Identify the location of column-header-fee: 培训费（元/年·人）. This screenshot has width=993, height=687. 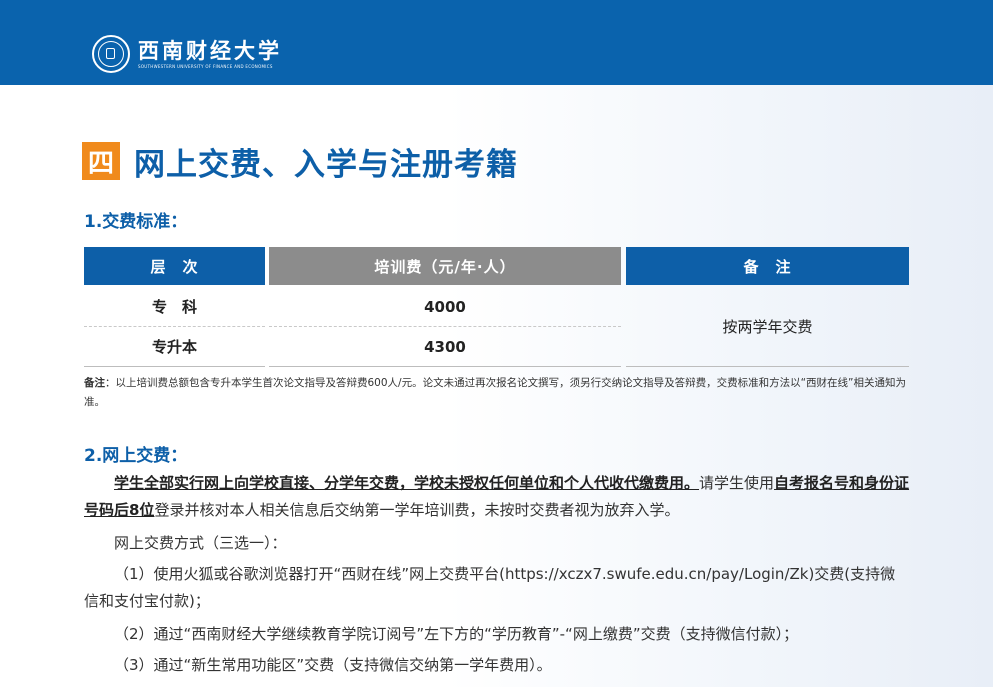
(445, 266).